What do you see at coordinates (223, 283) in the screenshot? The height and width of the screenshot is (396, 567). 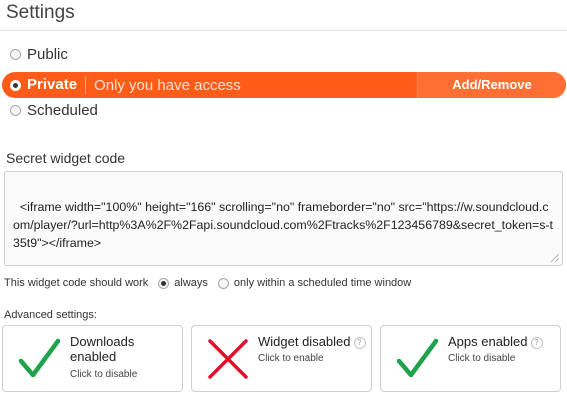 I see `scheduled-window-radio` at bounding box center [223, 283].